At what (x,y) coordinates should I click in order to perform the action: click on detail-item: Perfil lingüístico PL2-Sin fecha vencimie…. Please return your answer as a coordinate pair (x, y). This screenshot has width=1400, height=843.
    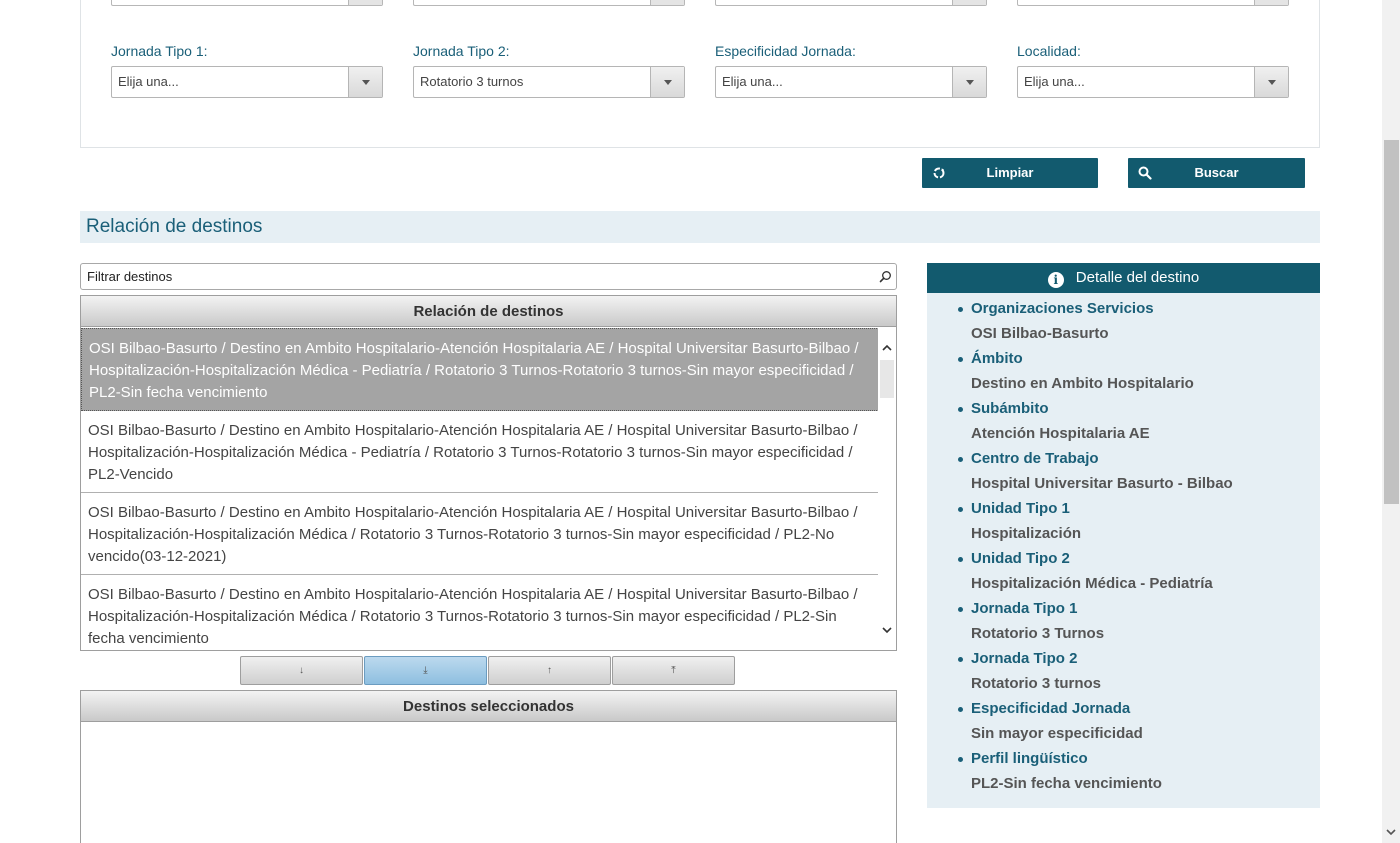
    Looking at the image, I should click on (1145, 771).